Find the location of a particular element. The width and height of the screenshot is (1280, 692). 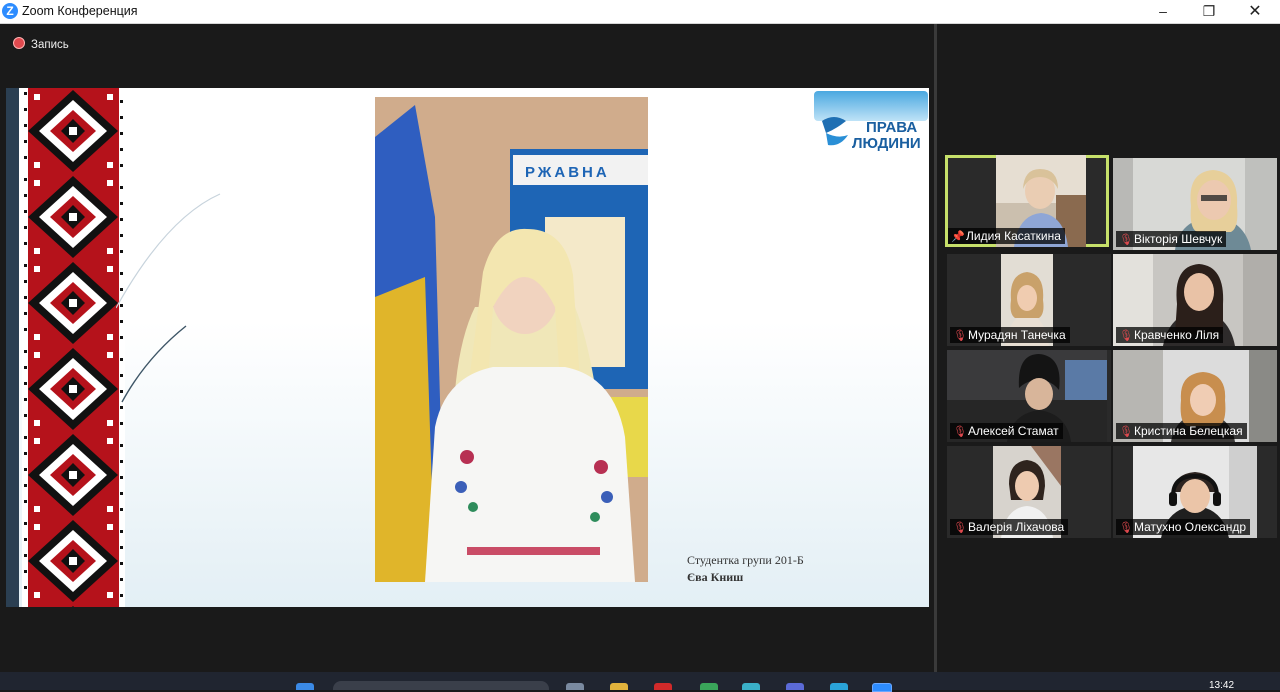

participant-name: Кравченко Ліля is located at coordinates (1177, 335).